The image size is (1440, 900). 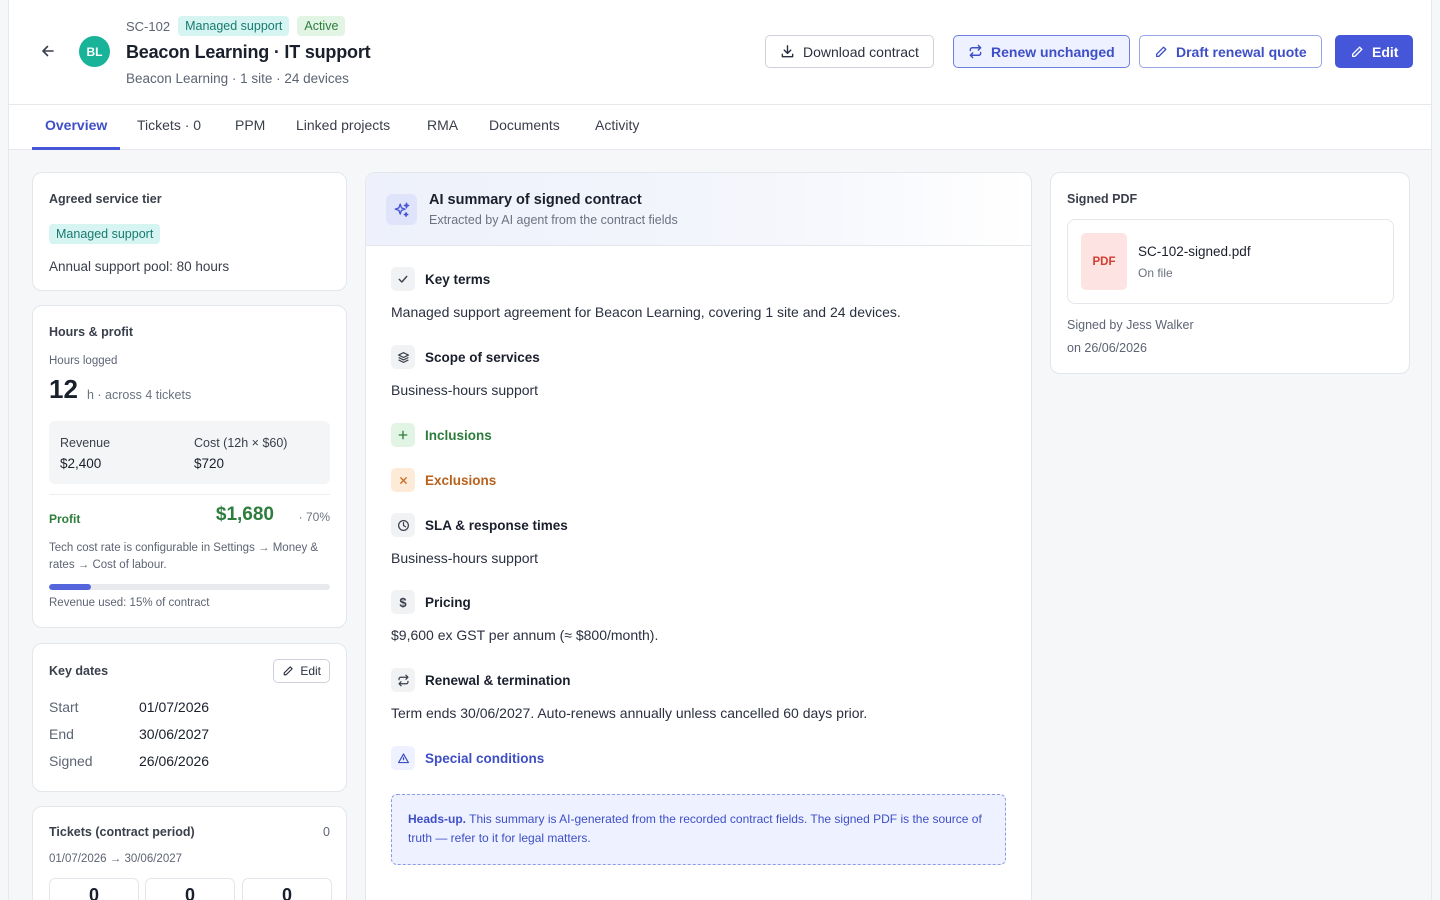 What do you see at coordinates (496, 525) in the screenshot?
I see `section-label: SLA & response times` at bounding box center [496, 525].